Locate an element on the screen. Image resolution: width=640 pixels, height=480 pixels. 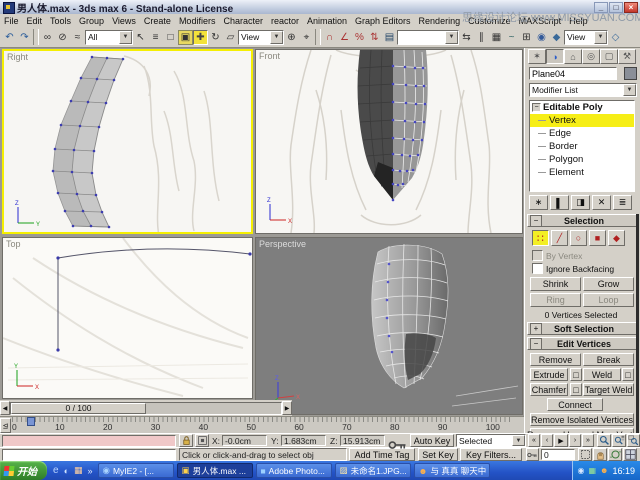
zoom-all-icon is located at coordinates (619, 440).